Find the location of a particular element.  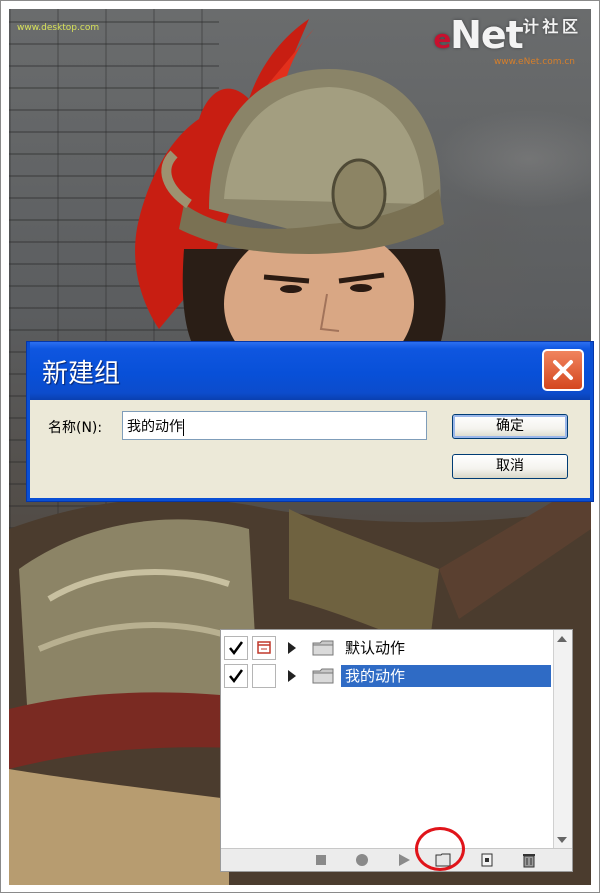

dialog-titlebar: 新建组 is located at coordinates (310, 371).